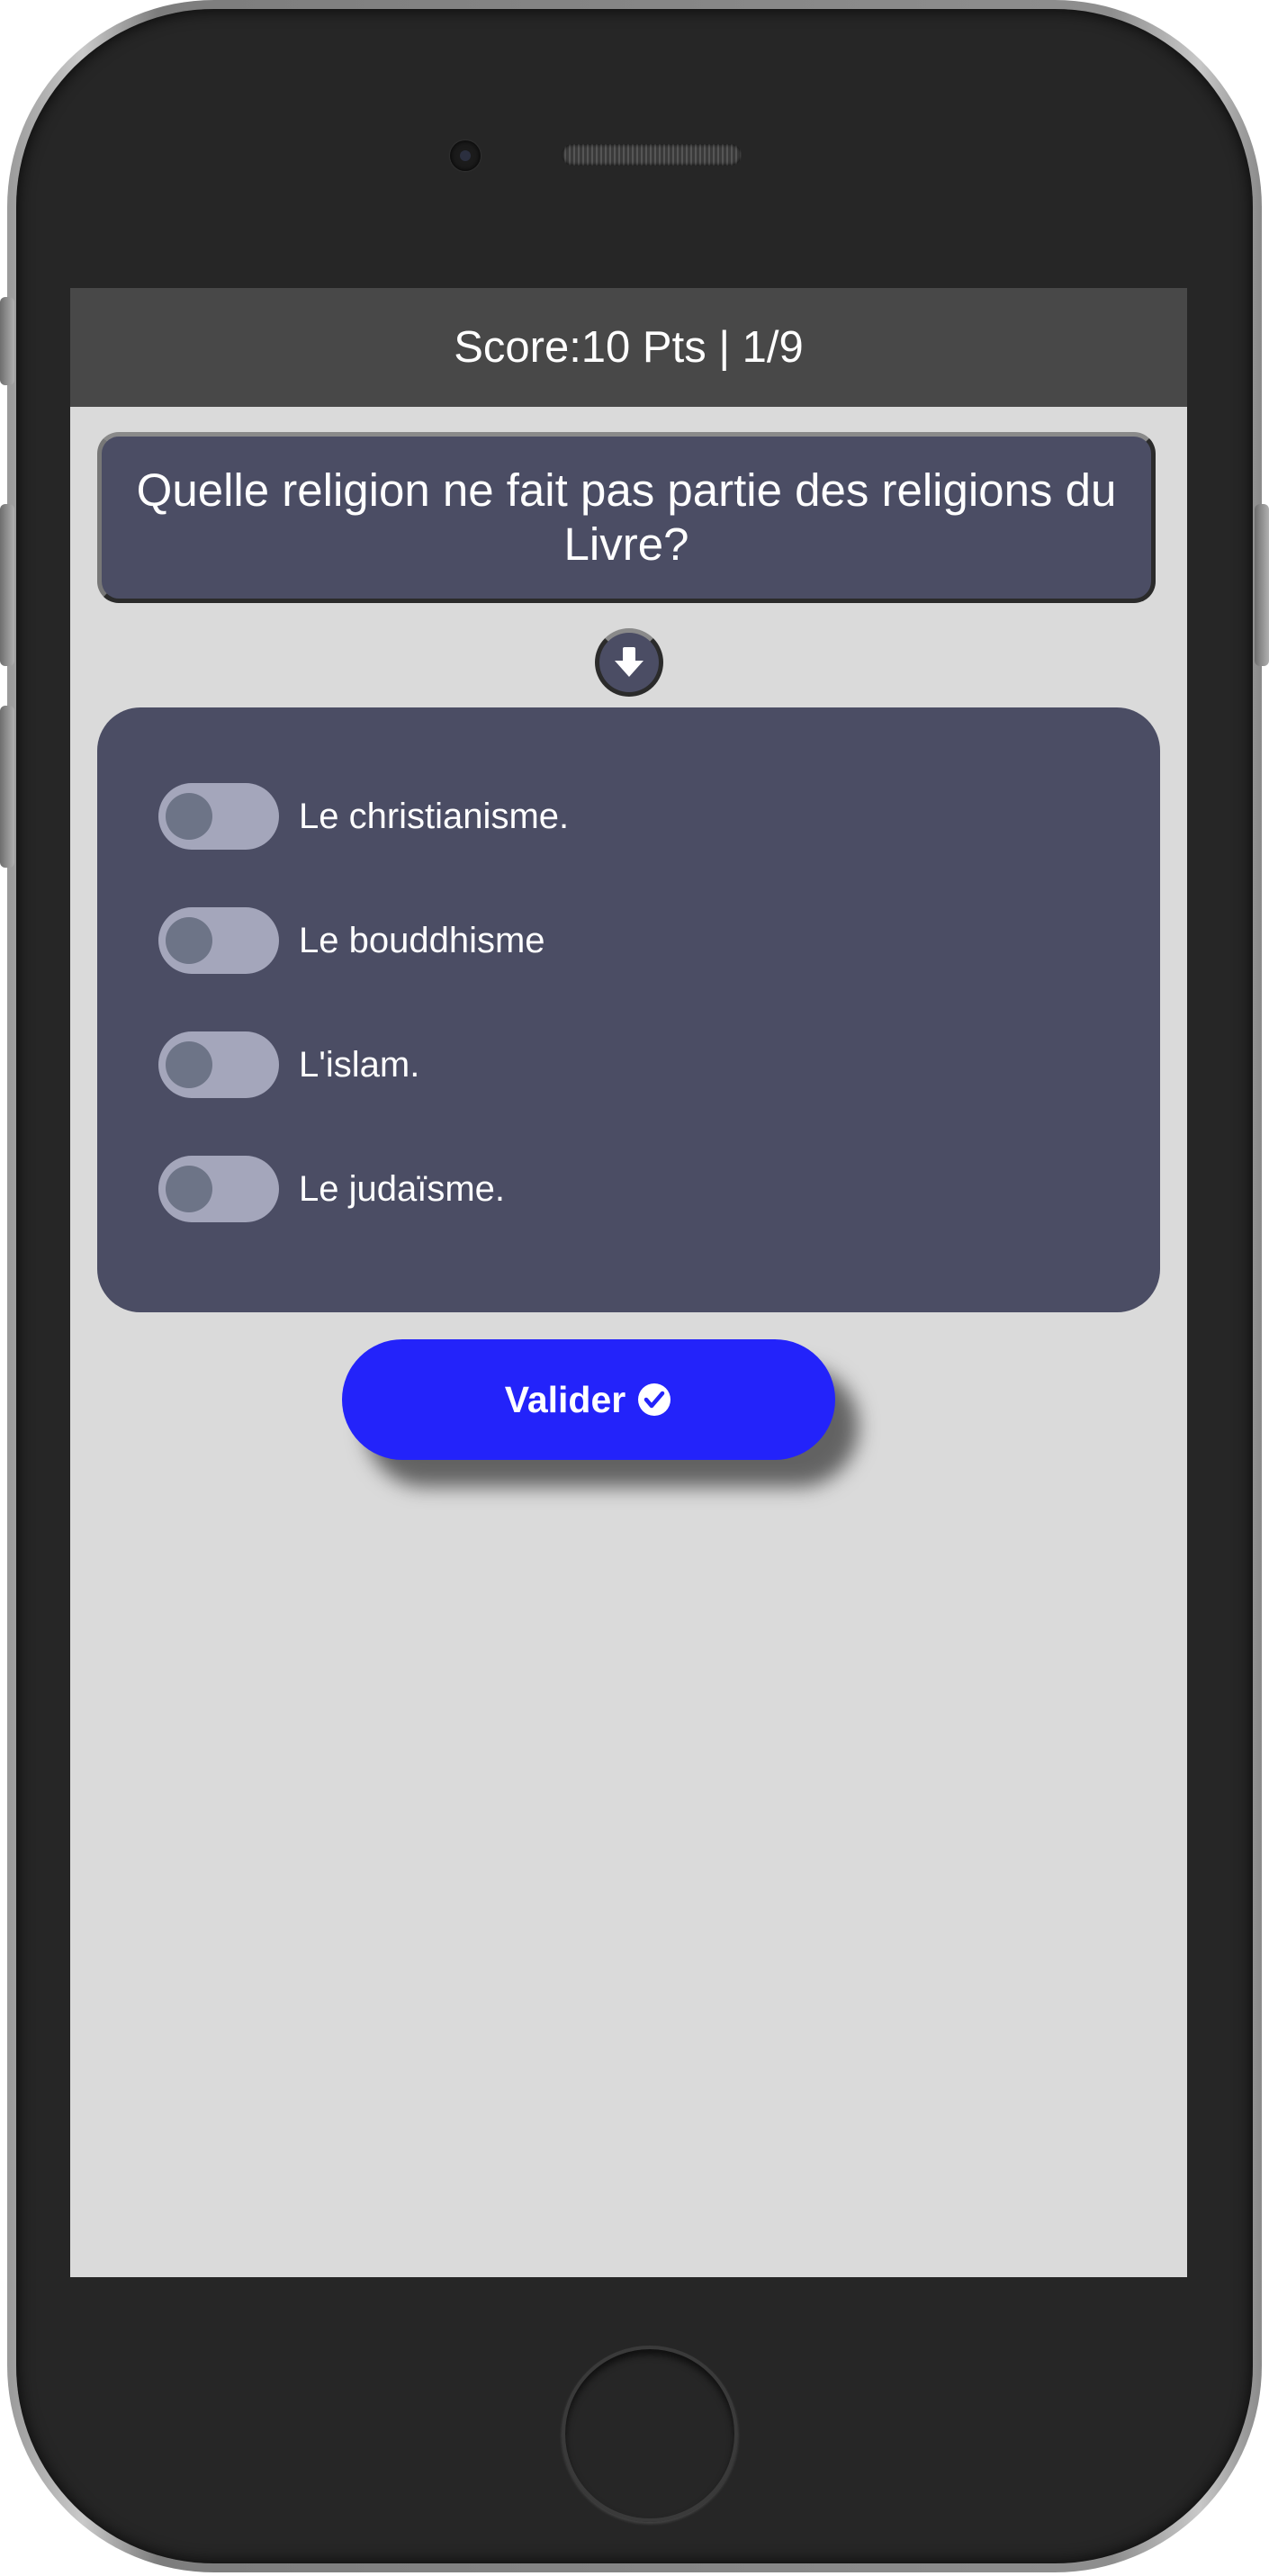 This screenshot has height=2576, width=1269. Describe the element at coordinates (655, 1399) in the screenshot. I see `check-circle-icon` at that location.